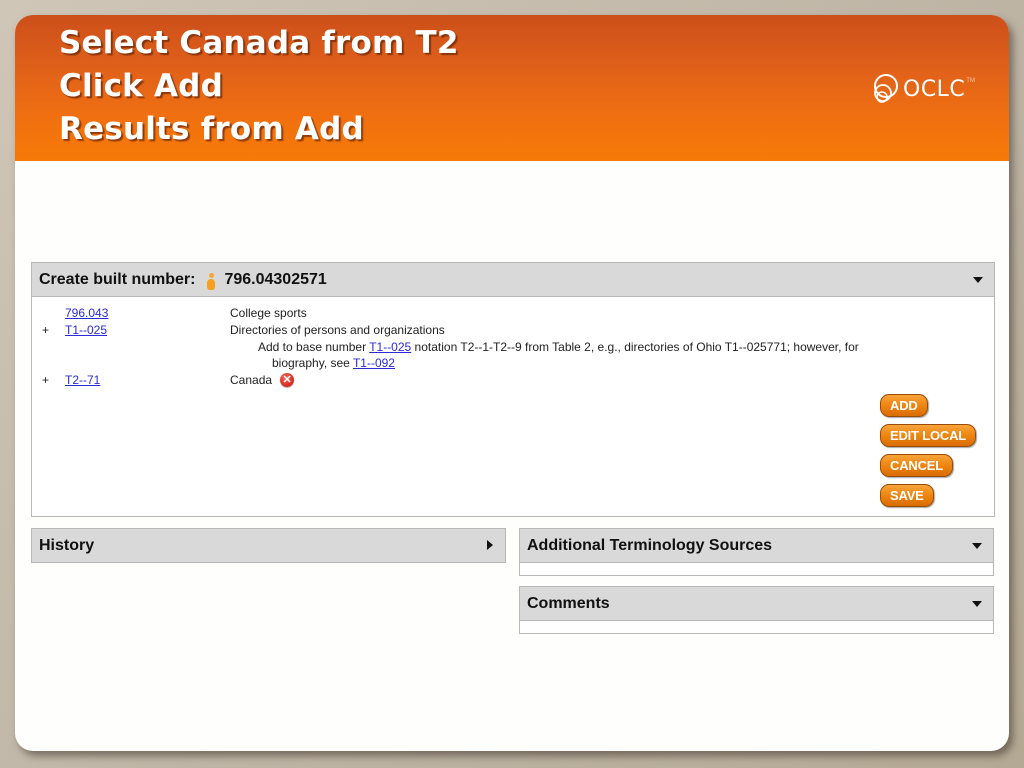  Describe the element at coordinates (141, 86) in the screenshot. I see `title-line-2: Click Add` at that location.